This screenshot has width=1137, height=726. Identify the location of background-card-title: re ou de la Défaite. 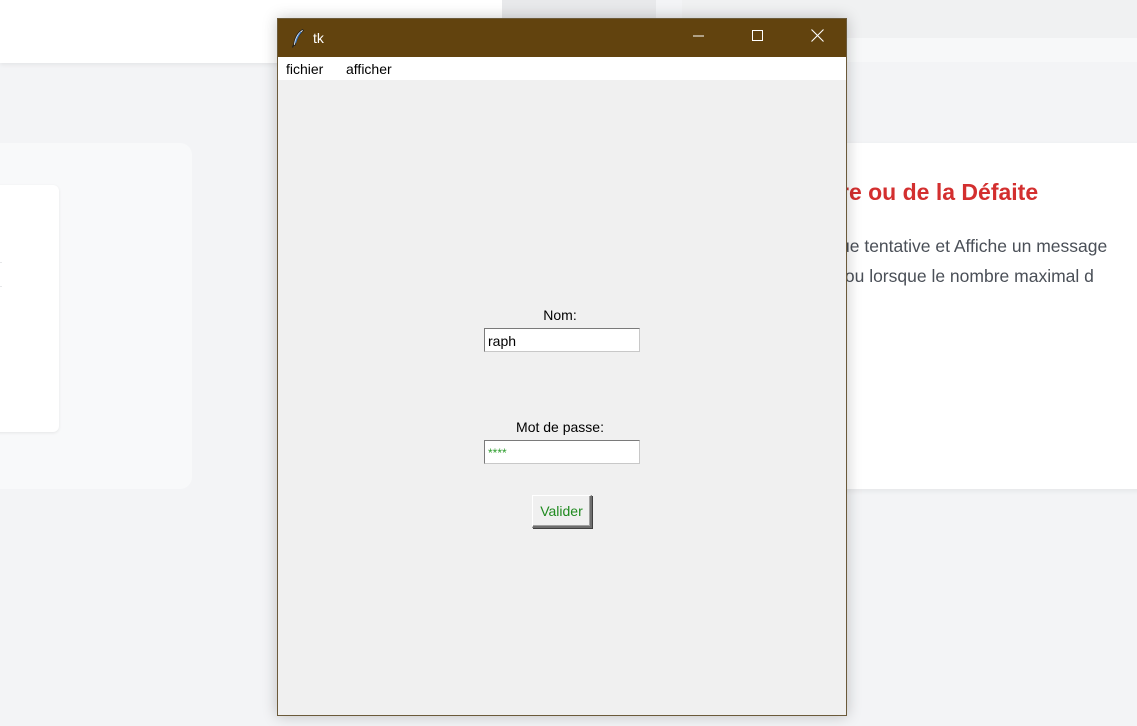
(939, 192).